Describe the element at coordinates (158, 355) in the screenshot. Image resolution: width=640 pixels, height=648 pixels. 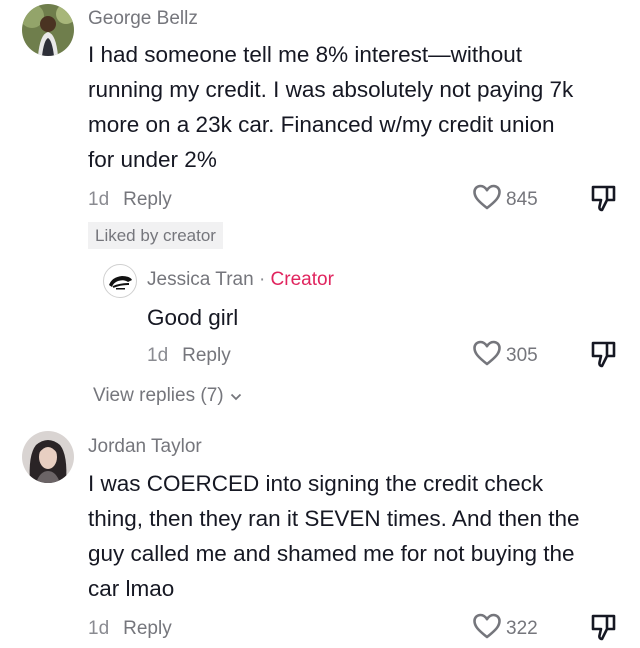
I see `reply-time: 1d` at that location.